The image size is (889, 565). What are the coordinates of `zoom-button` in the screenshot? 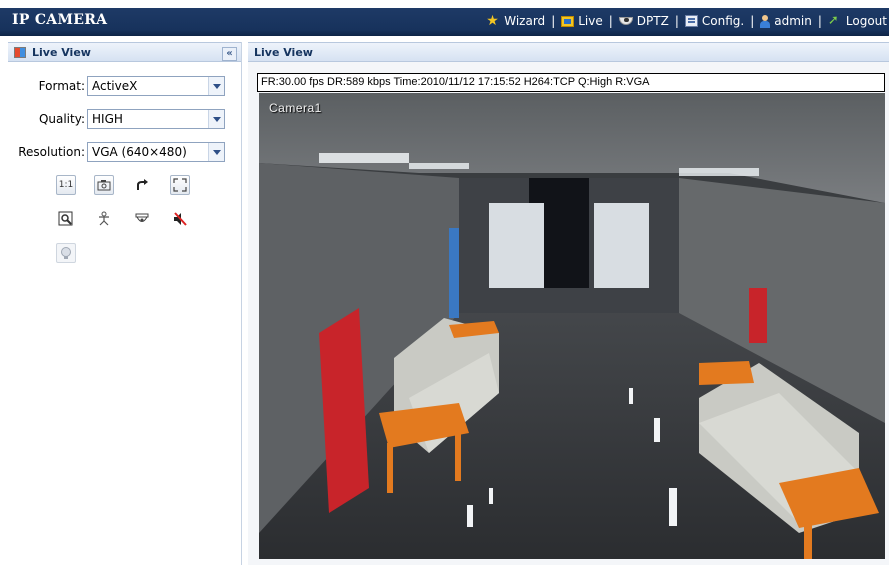 It's located at (66, 219).